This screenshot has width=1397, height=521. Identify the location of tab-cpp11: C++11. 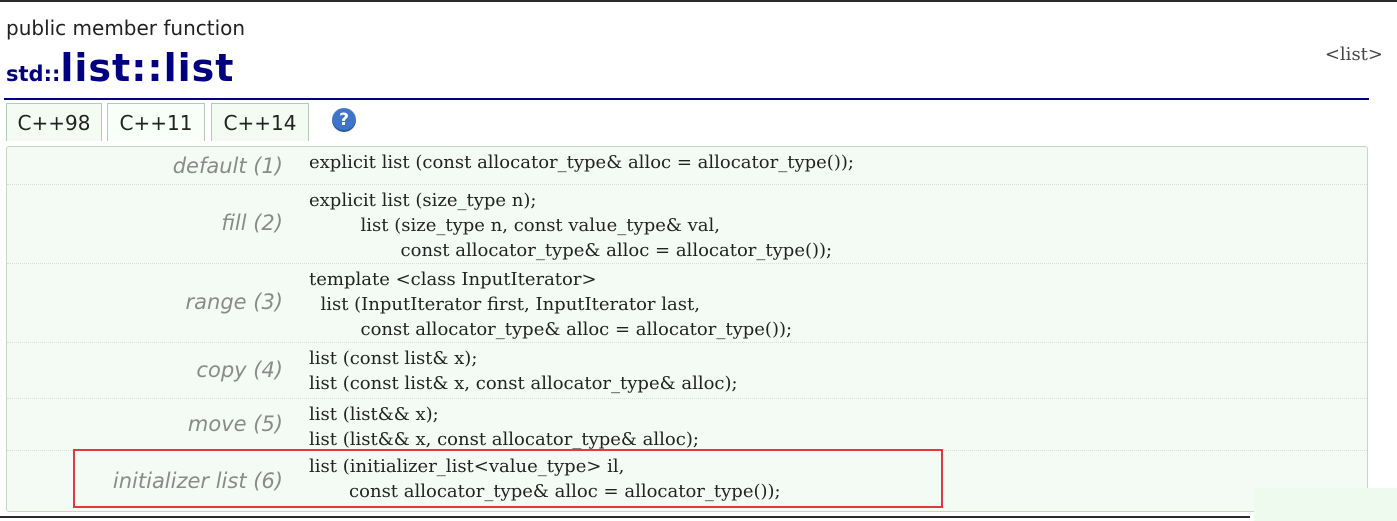
(156, 122).